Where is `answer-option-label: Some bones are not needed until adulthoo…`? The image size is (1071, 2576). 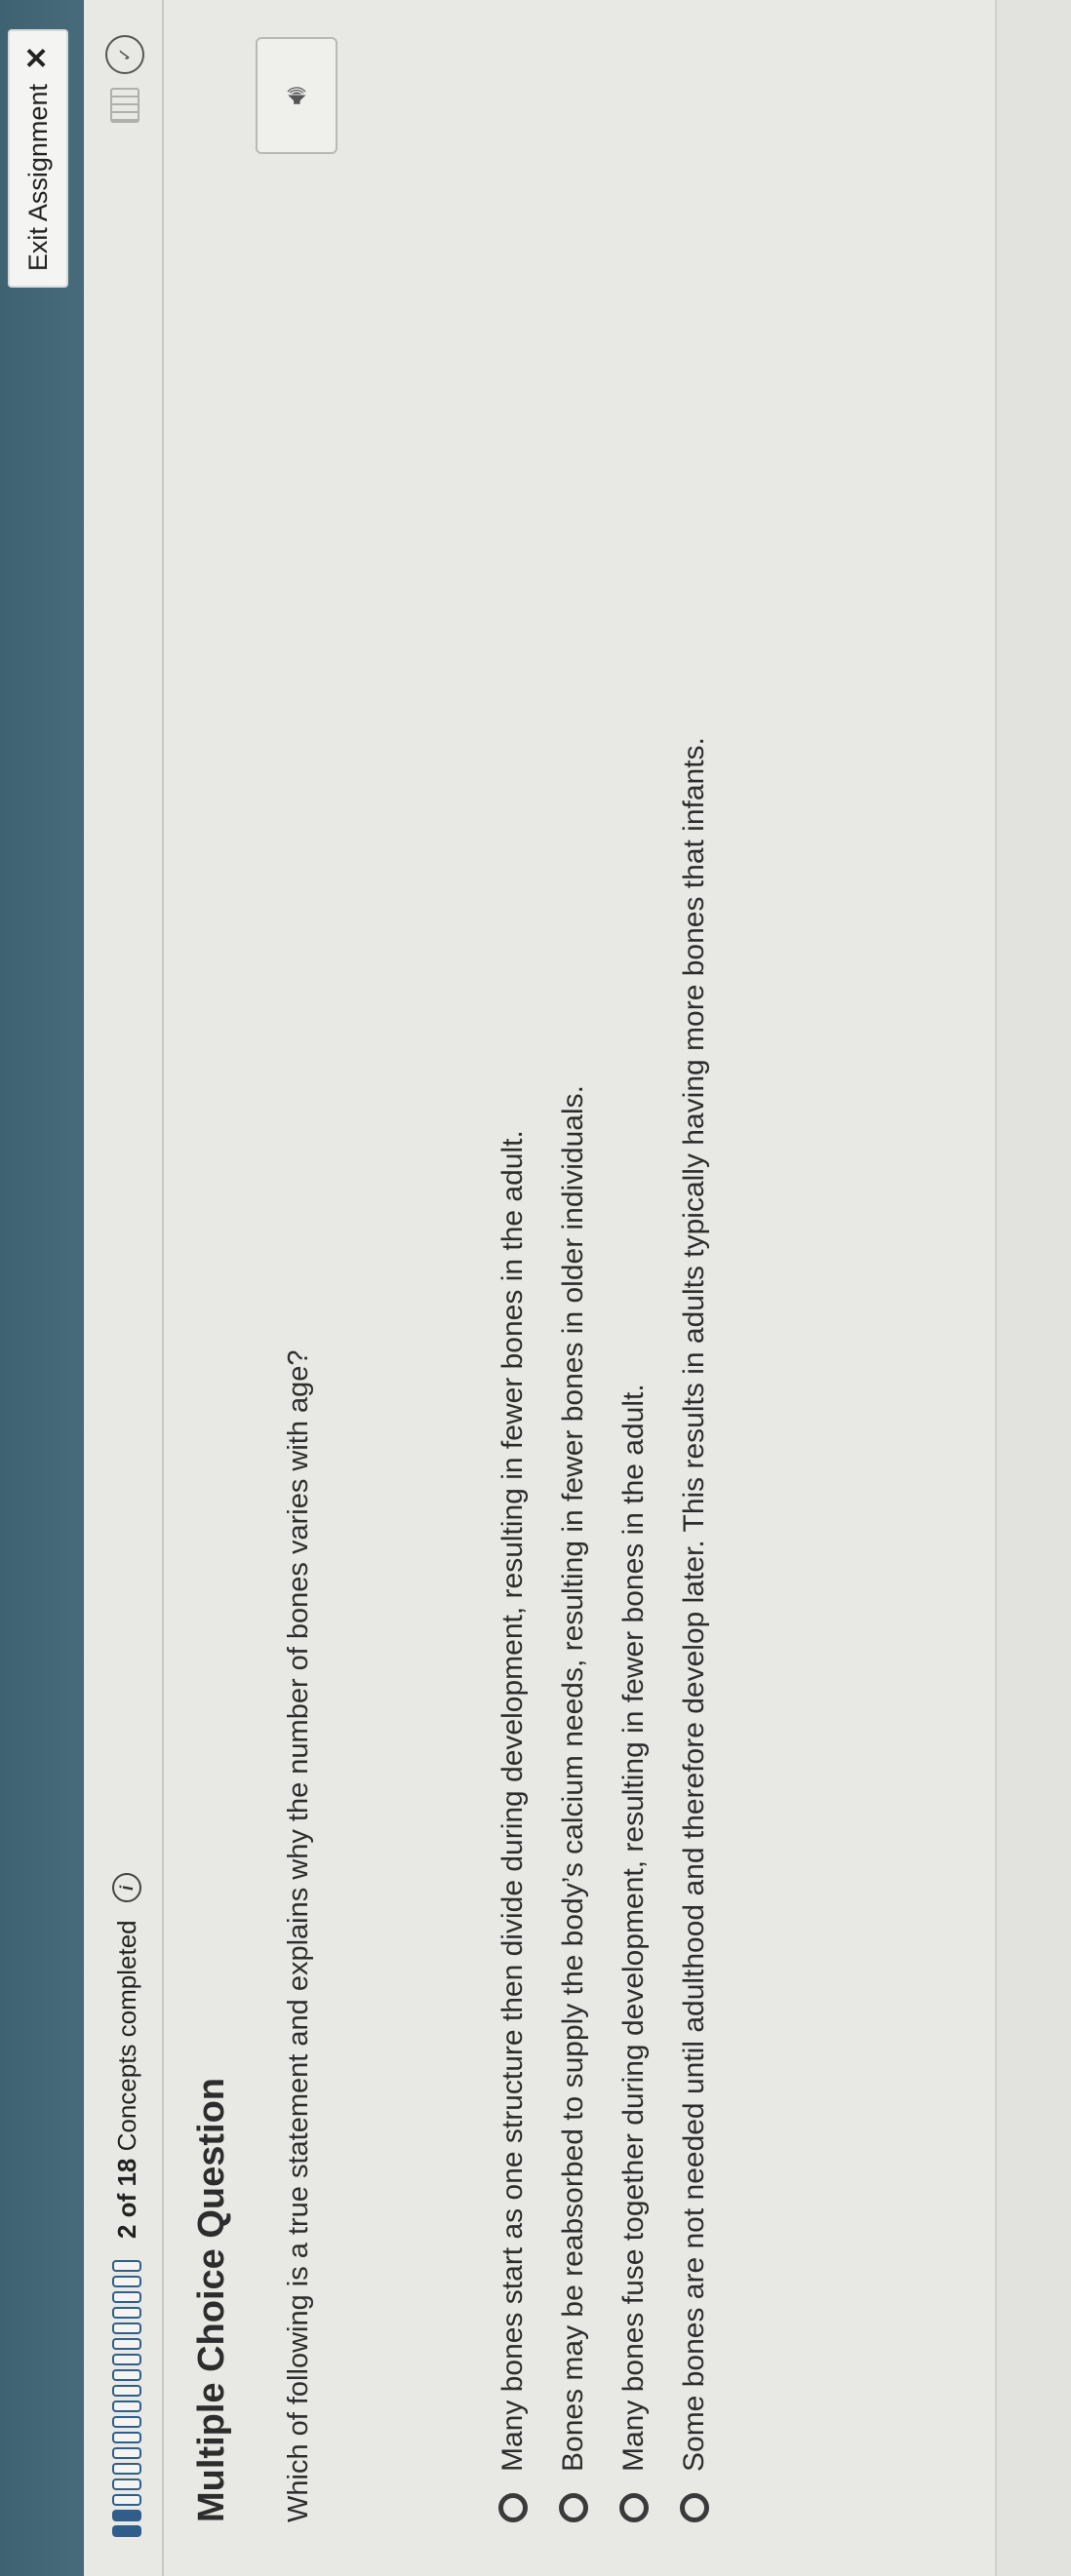 answer-option-label: Some bones are not needed until adulthoo… is located at coordinates (694, 1604).